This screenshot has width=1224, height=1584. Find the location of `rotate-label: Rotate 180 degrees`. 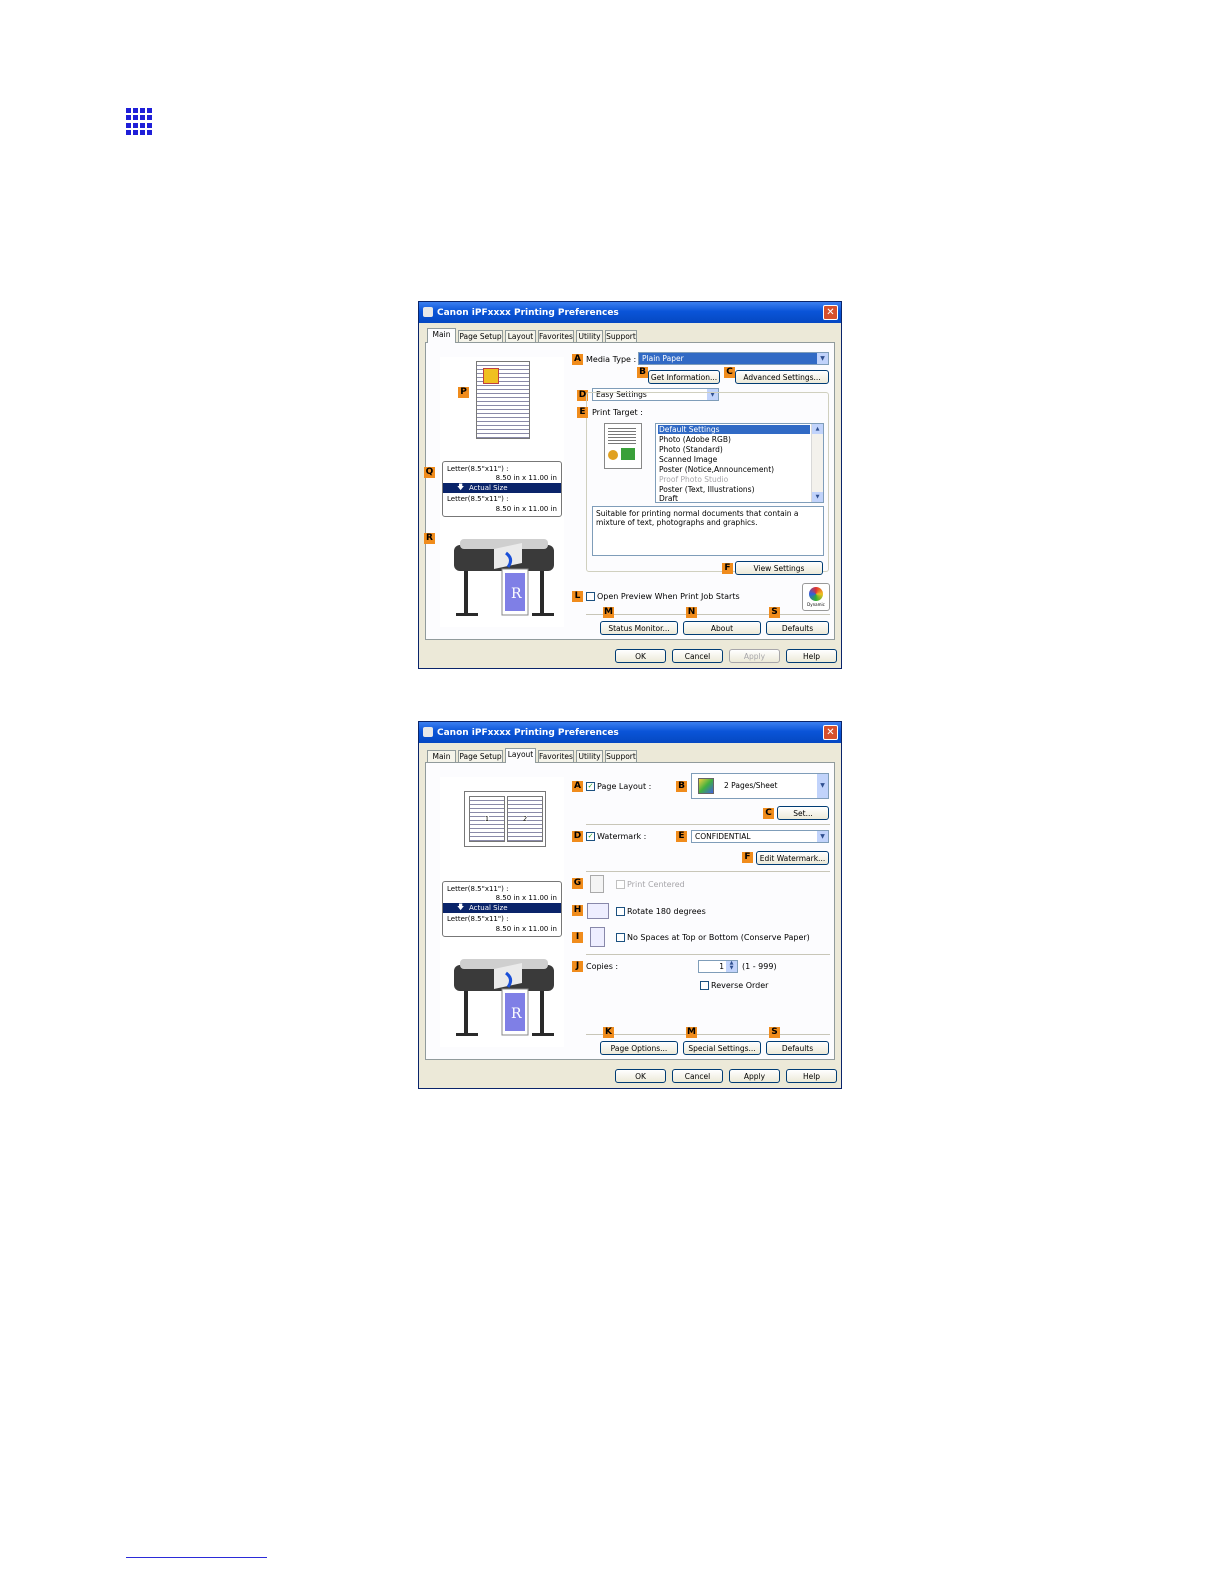

rotate-label: Rotate 180 degrees is located at coordinates (666, 911).